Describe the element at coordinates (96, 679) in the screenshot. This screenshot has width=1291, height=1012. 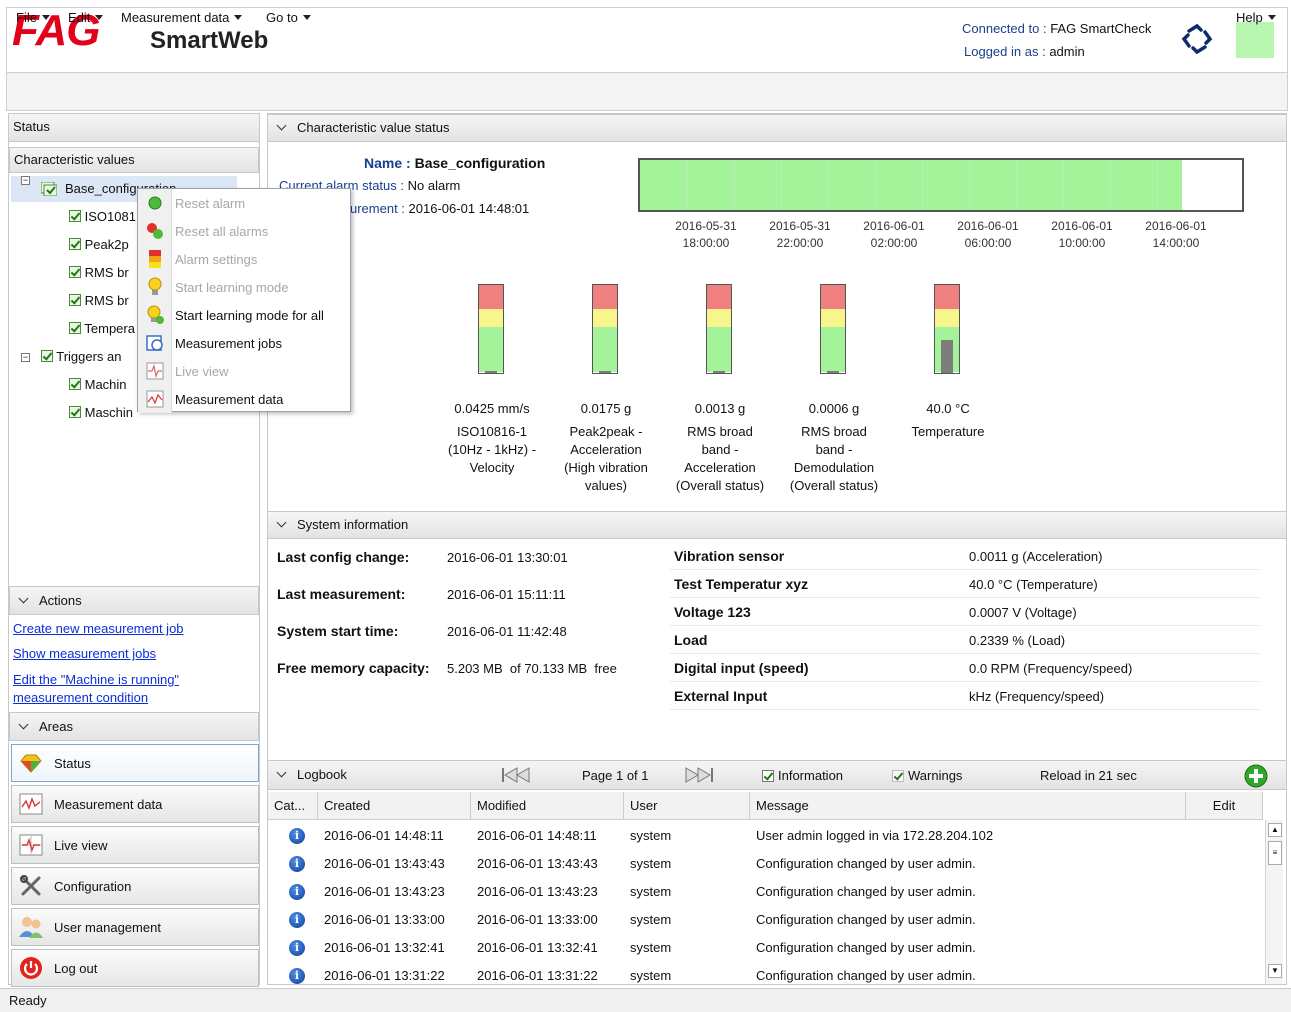
I see `edit-machine-running-link: Edit the "Machine is running"` at that location.